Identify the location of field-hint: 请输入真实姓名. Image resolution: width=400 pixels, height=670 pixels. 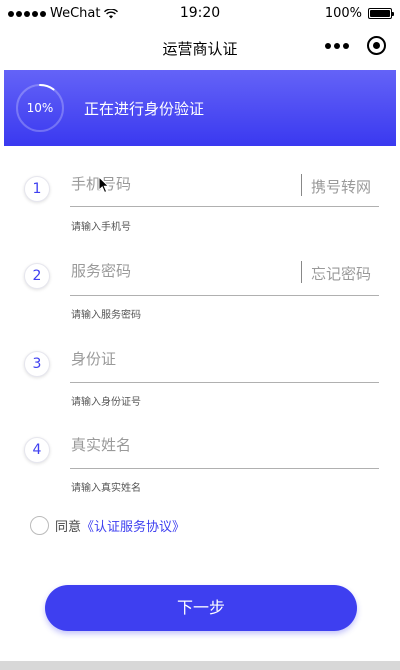
(106, 488).